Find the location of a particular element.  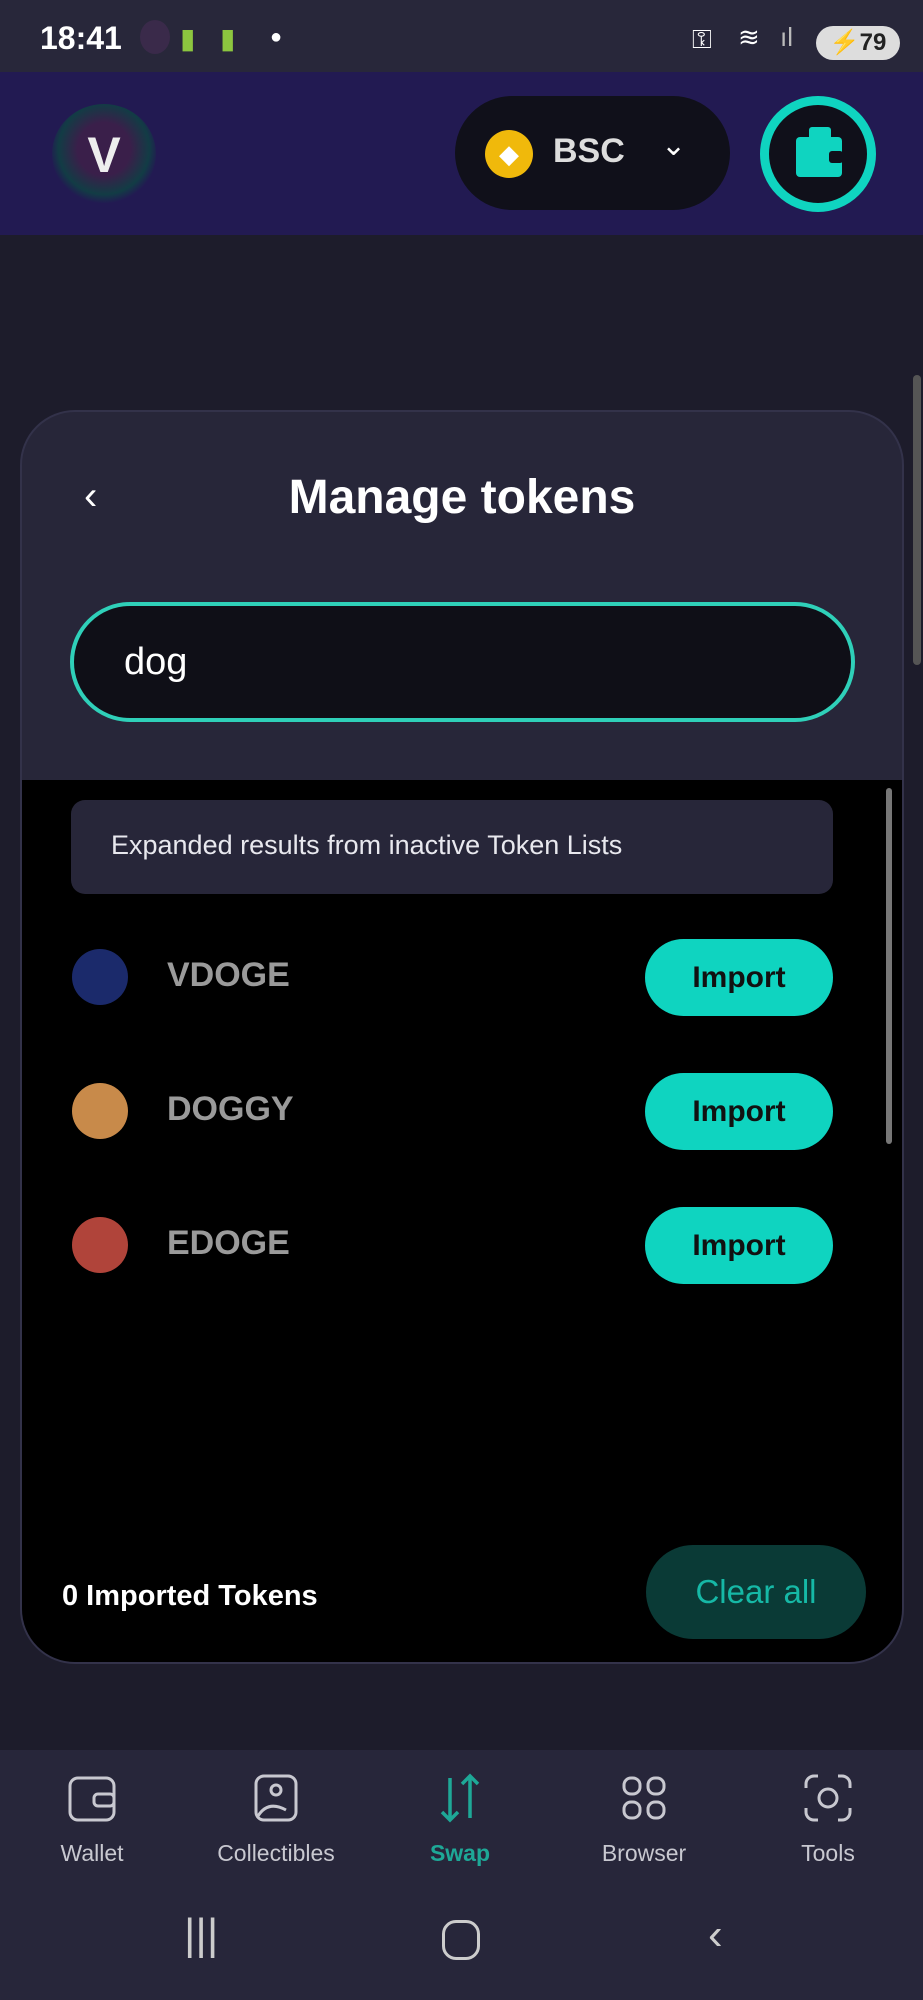

token-row: EDOGE Import is located at coordinates (462, 1244).